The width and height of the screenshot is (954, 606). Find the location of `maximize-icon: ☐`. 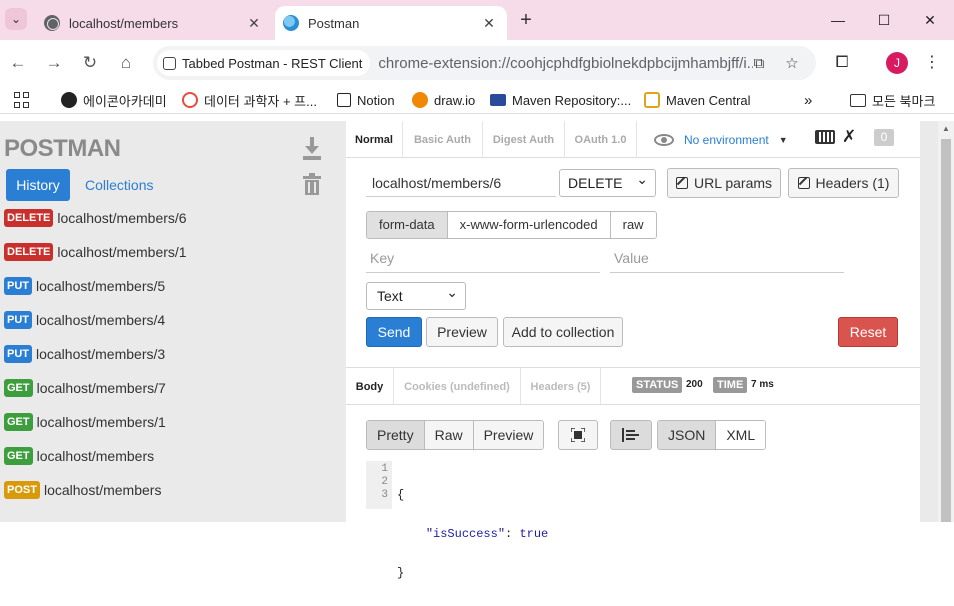

maximize-icon: ☐ is located at coordinates (884, 20).